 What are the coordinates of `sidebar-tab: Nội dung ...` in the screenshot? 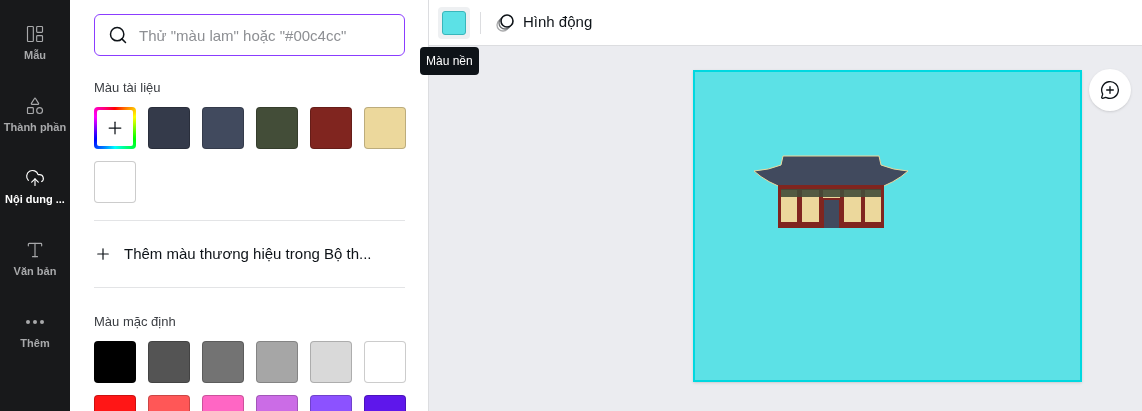 It's located at (35, 188).